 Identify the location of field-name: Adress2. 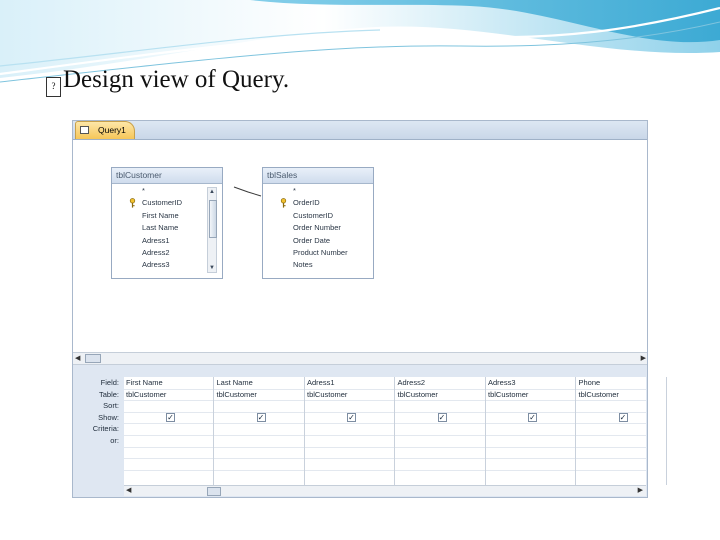
(156, 252).